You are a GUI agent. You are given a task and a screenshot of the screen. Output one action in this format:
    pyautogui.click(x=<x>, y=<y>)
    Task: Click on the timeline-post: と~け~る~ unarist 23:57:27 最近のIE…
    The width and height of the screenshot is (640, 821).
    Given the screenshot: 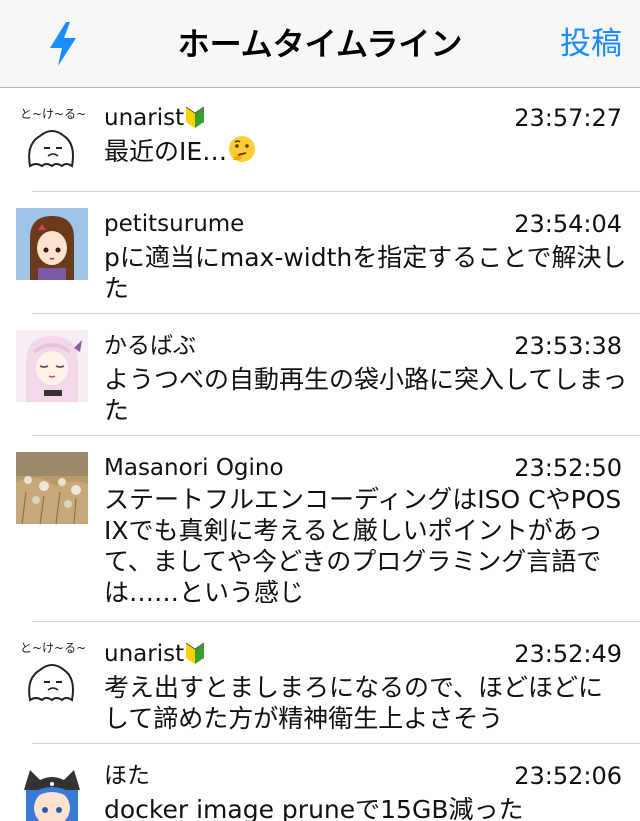 What is the action you would take?
    pyautogui.click(x=320, y=140)
    